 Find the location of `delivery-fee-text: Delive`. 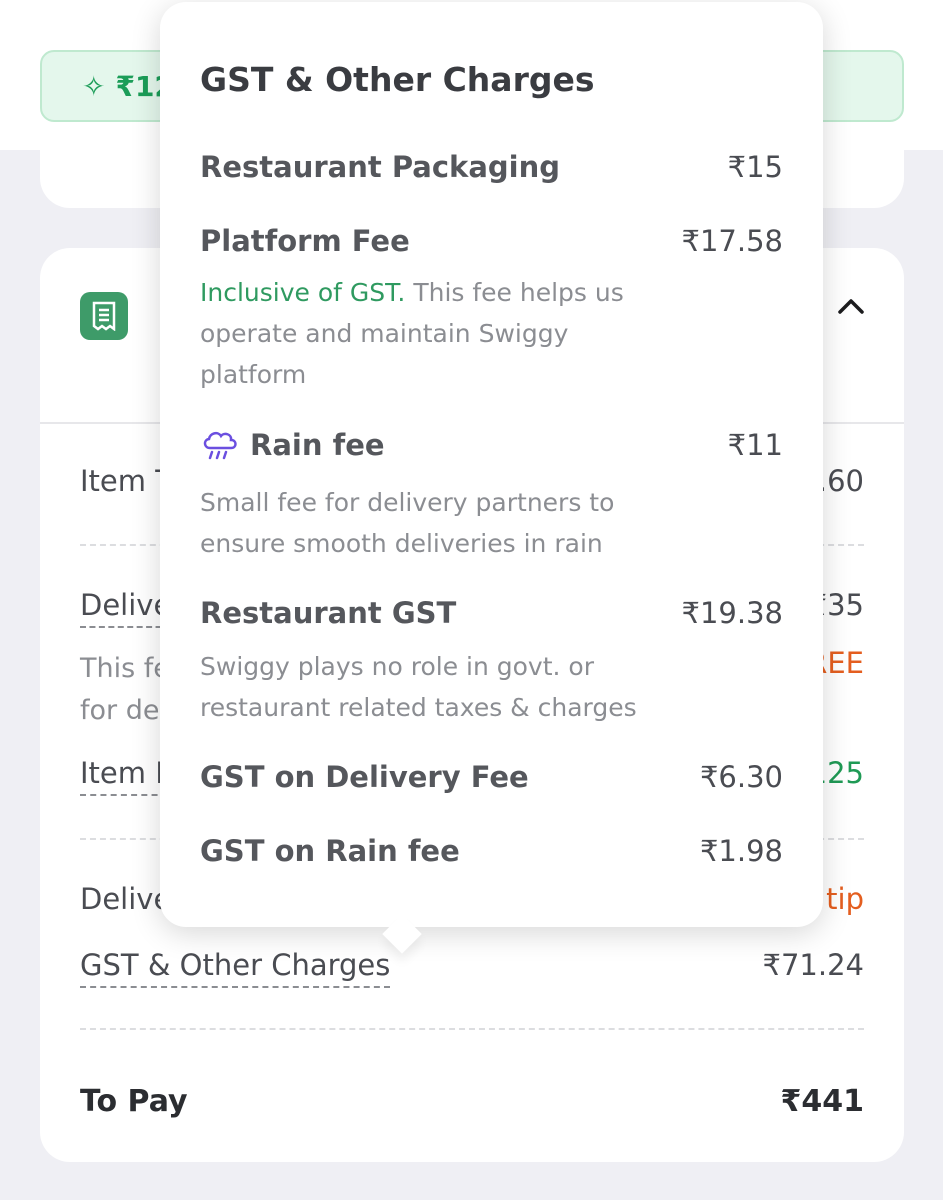

delivery-fee-text: Delive is located at coordinates (126, 608).